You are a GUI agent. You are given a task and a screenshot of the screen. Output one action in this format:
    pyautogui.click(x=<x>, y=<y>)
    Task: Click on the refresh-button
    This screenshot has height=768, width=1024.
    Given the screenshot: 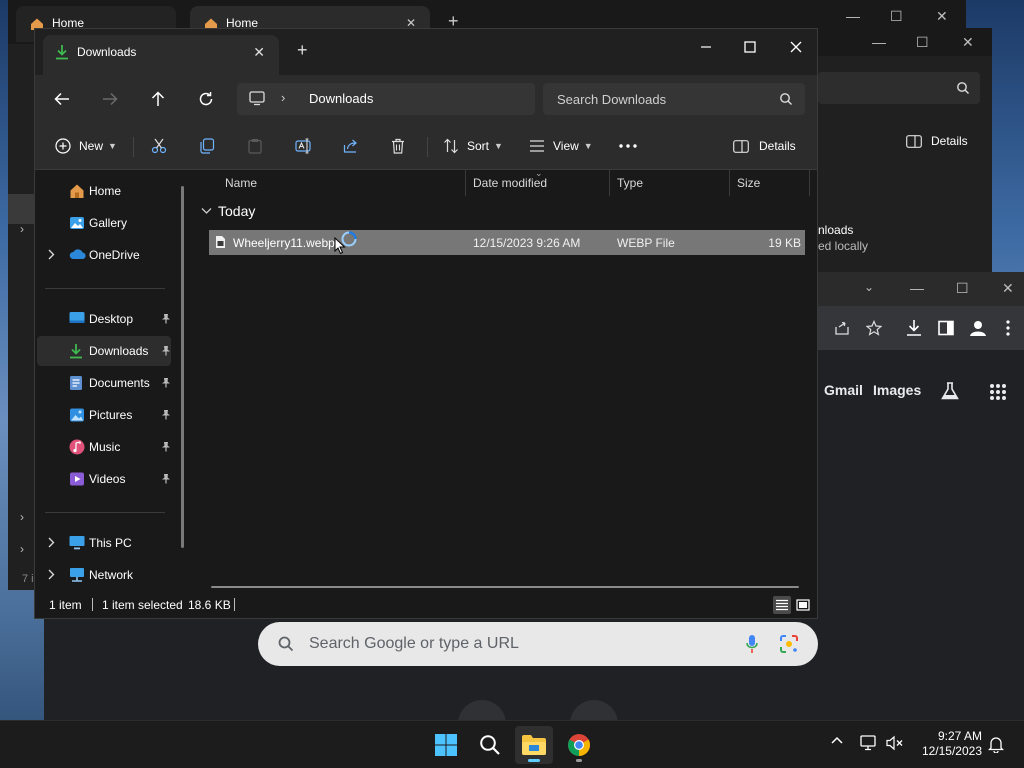 What is the action you would take?
    pyautogui.click(x=206, y=99)
    